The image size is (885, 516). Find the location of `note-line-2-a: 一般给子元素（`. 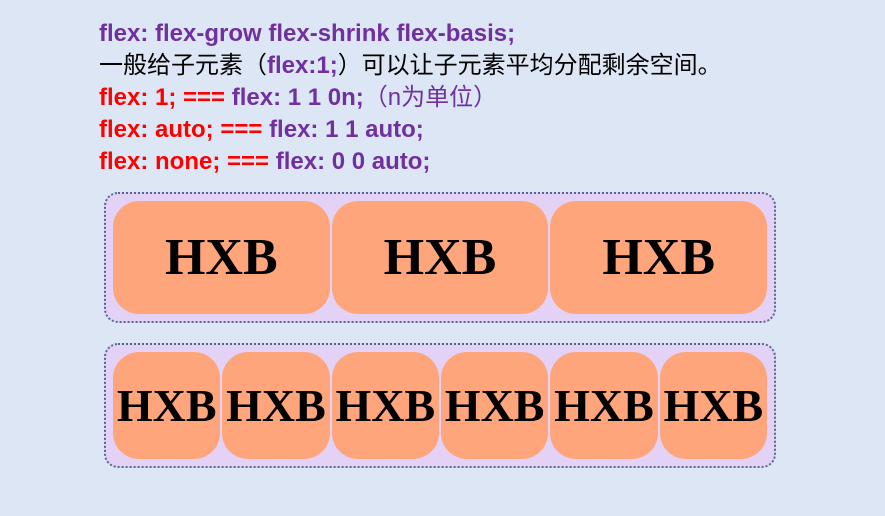

note-line-2-a: 一般给子元素（ is located at coordinates (183, 65).